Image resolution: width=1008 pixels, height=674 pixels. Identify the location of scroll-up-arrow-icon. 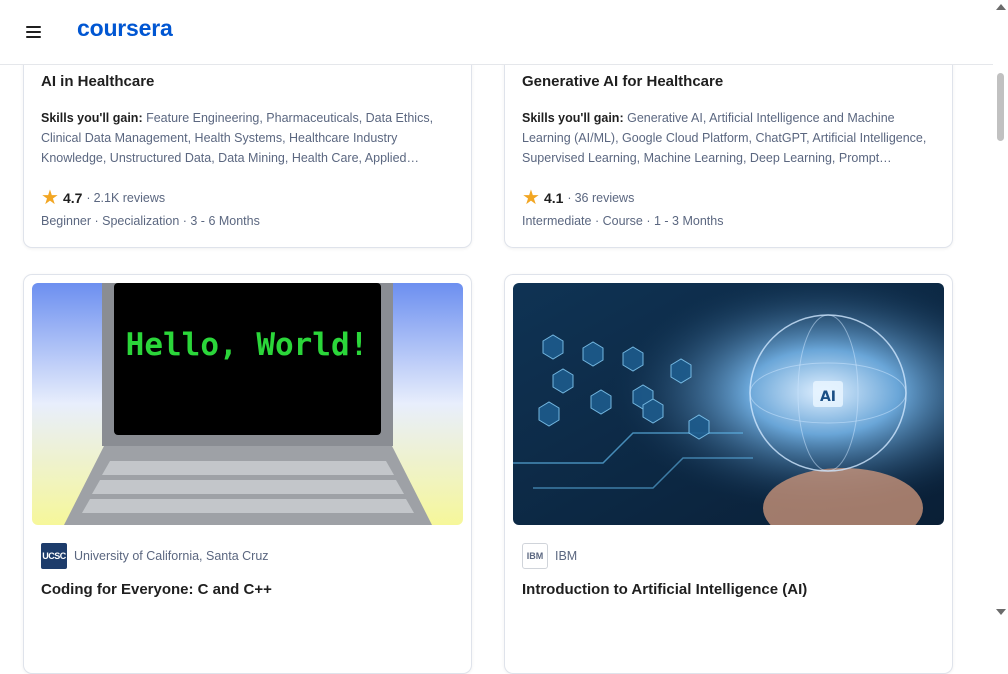
(1001, 7).